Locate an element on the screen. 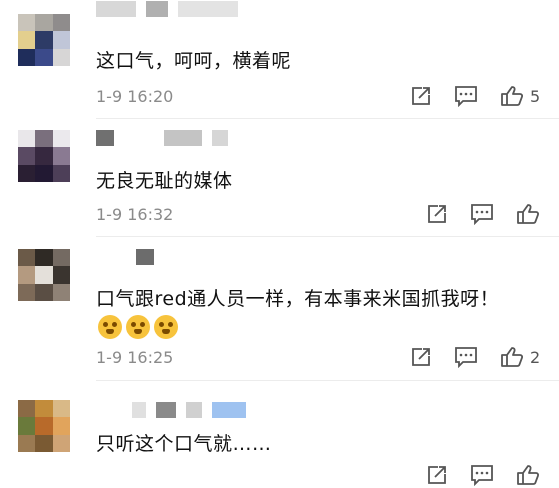 The width and height of the screenshot is (559, 488). comment-text: 口气跟red通人员一样，有本事来米国抓我呀！ is located at coordinates (298, 299).